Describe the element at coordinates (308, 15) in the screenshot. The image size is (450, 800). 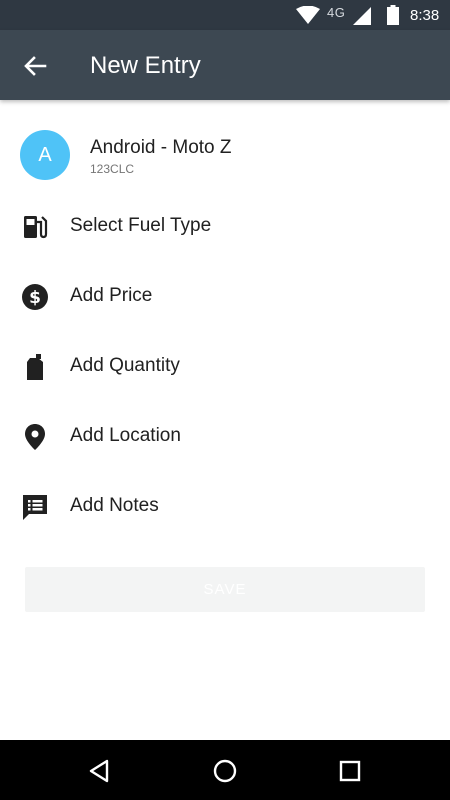
I see `wifi-icon` at that location.